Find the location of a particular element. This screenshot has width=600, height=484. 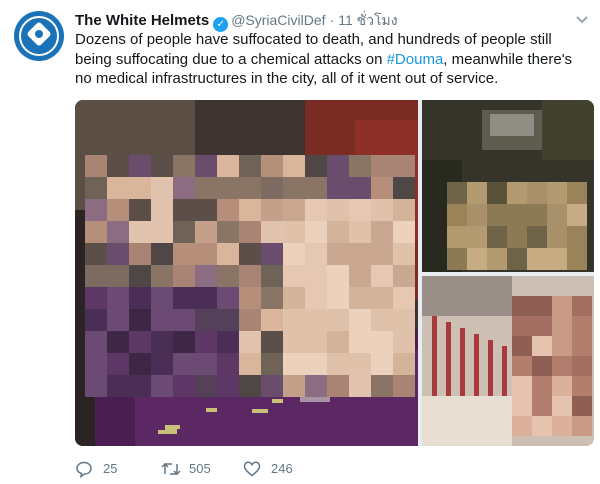

author-name: The White Helmets is located at coordinates (142, 20).